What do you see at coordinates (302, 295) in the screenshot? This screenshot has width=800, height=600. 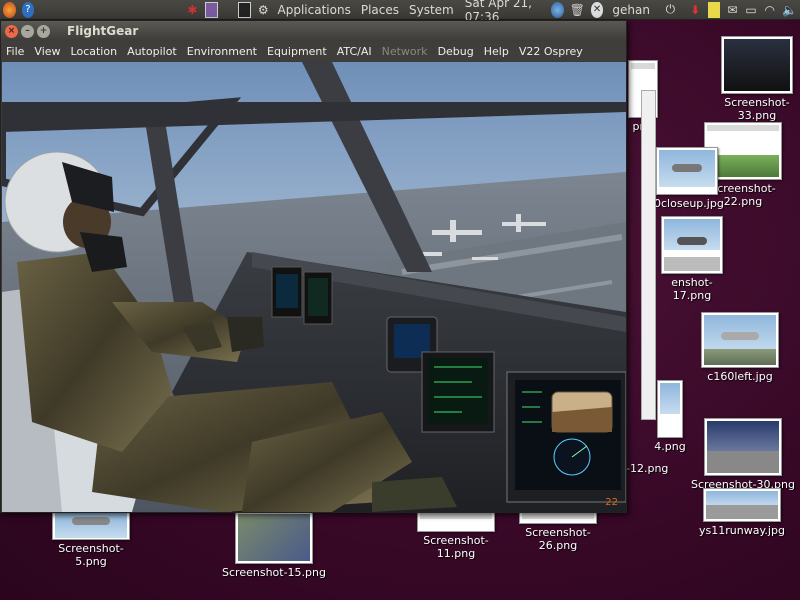 I see `mfd-left` at bounding box center [302, 295].